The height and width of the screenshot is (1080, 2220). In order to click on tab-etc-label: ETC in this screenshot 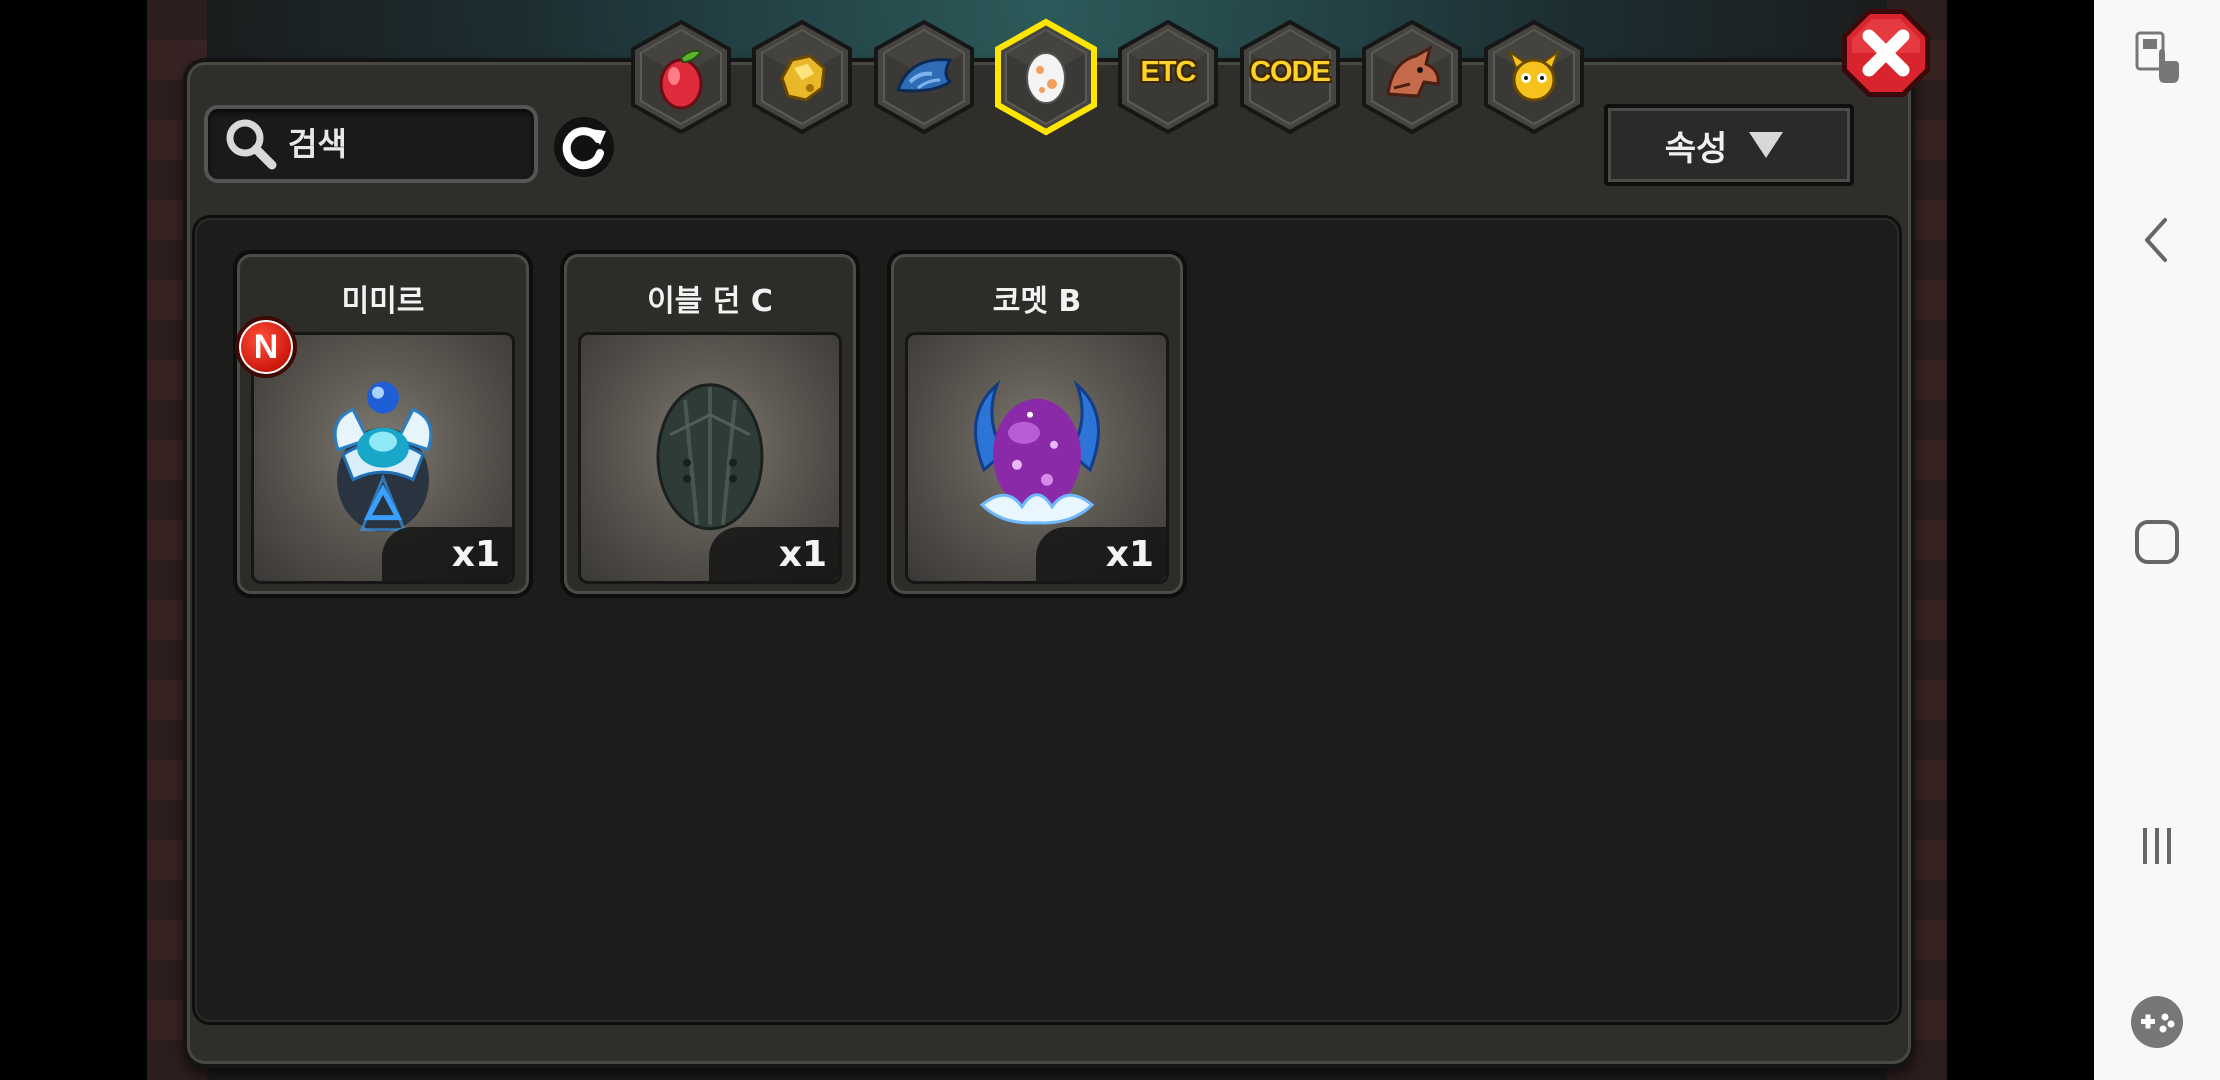, I will do `click(1168, 72)`.